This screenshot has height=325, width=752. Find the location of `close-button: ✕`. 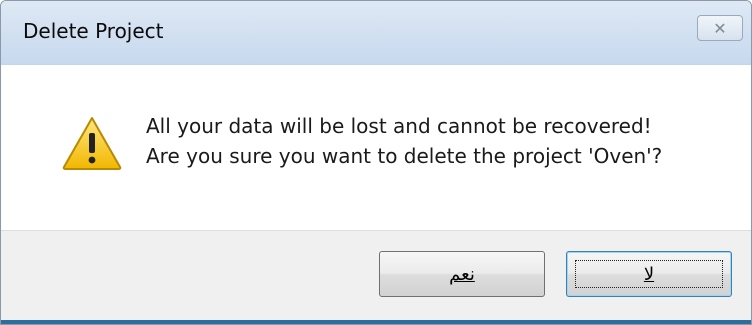

close-button: ✕ is located at coordinates (720, 28).